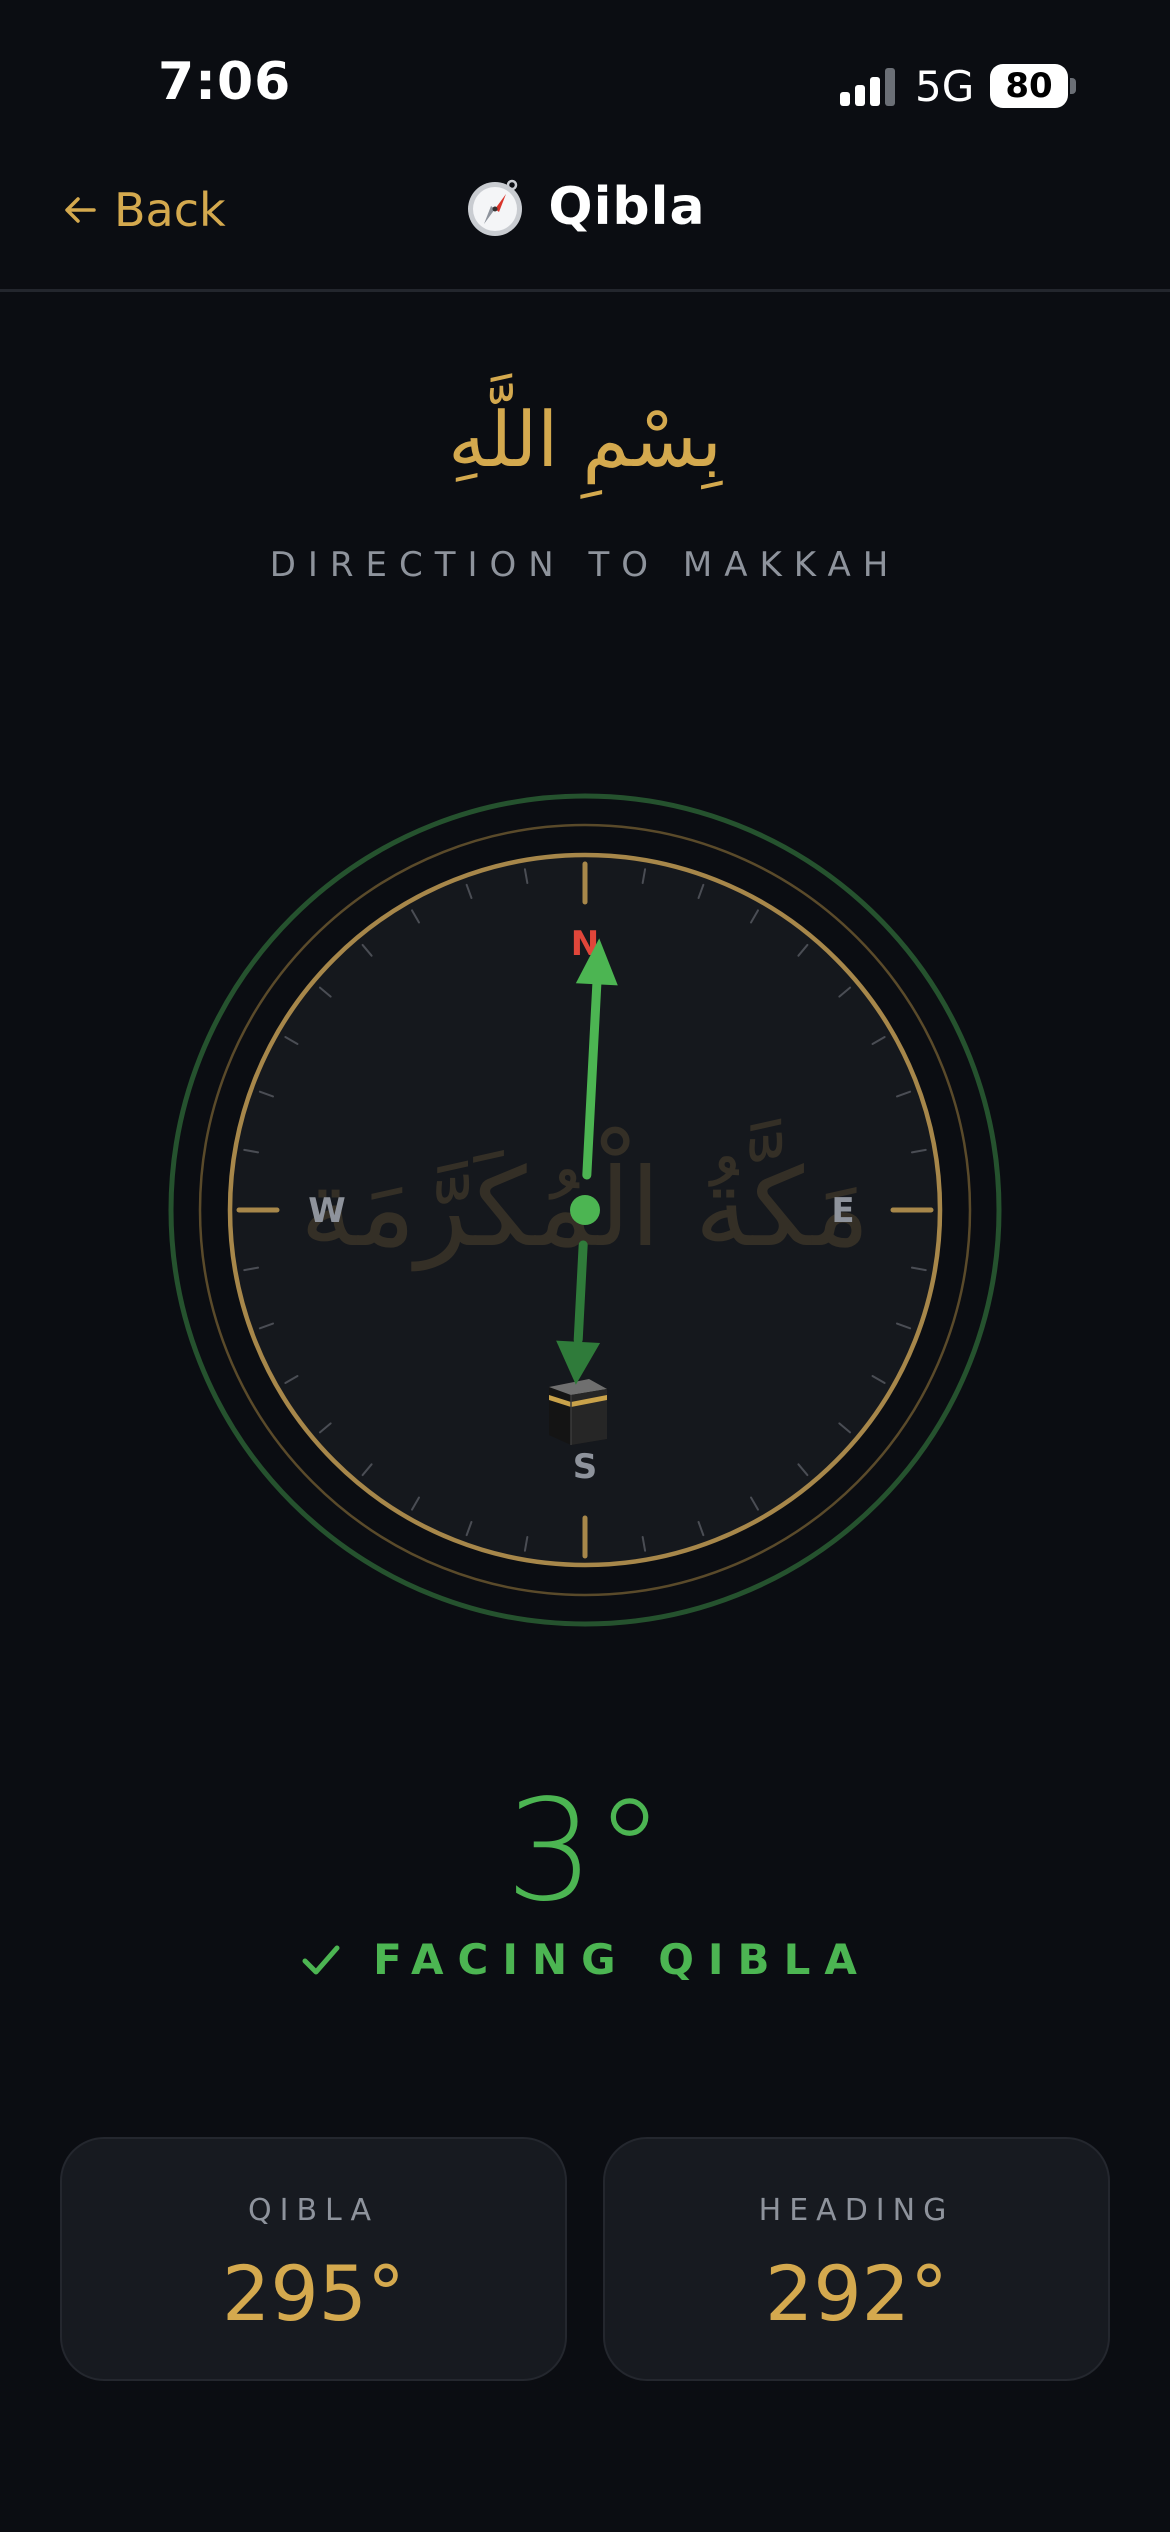  What do you see at coordinates (842, 1211) in the screenshot?
I see `east-label: E` at bounding box center [842, 1211].